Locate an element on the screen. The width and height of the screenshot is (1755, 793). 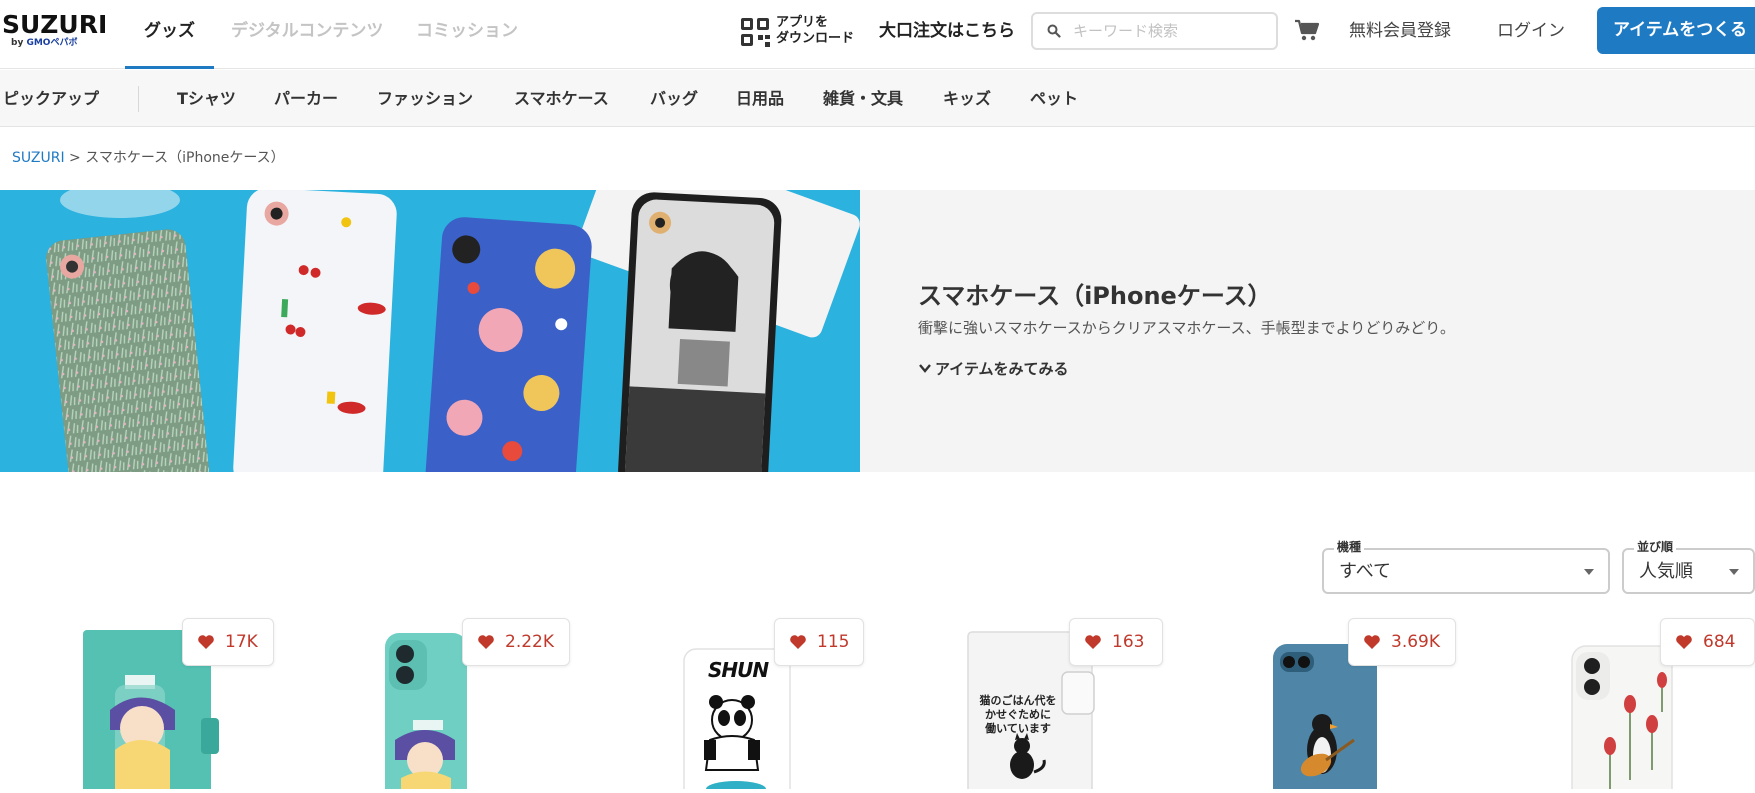
sort-select-label: 並び順 is located at coordinates (1655, 547).